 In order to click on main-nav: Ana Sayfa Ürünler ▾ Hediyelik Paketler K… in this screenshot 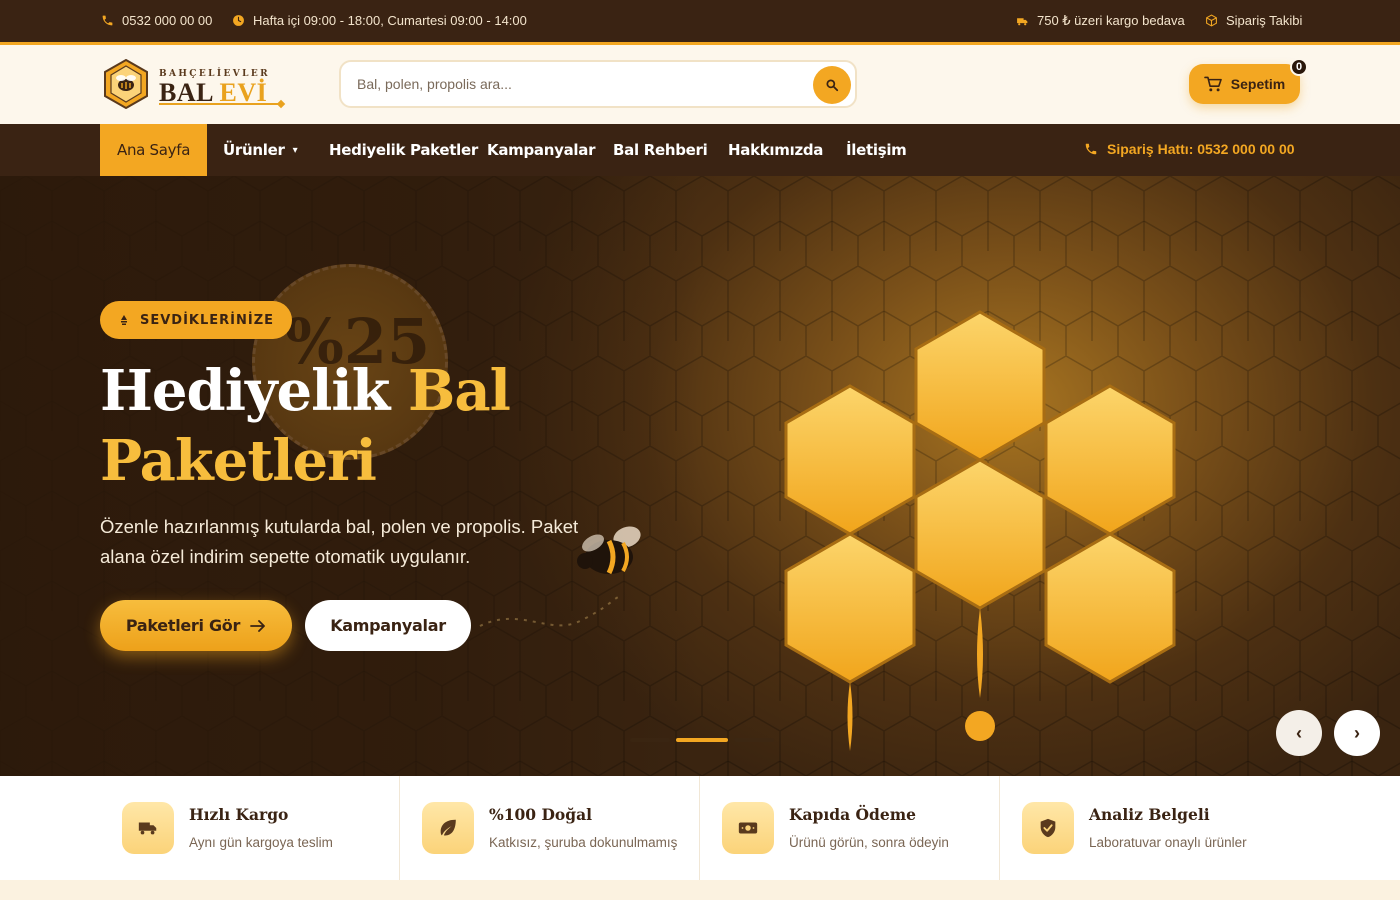, I will do `click(700, 150)`.